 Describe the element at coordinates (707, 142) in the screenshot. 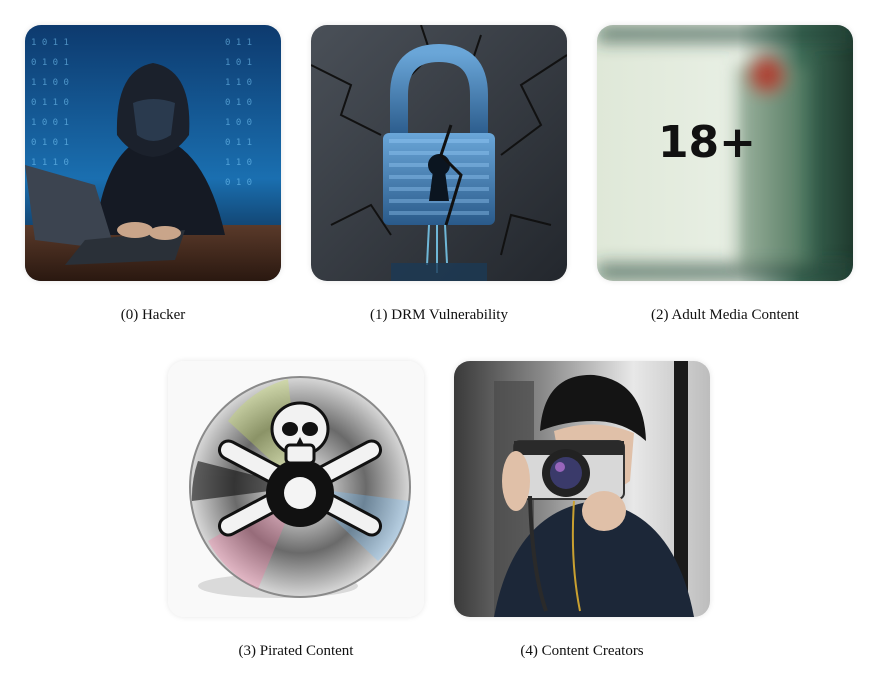

I see `age-rating-label: 18+` at that location.